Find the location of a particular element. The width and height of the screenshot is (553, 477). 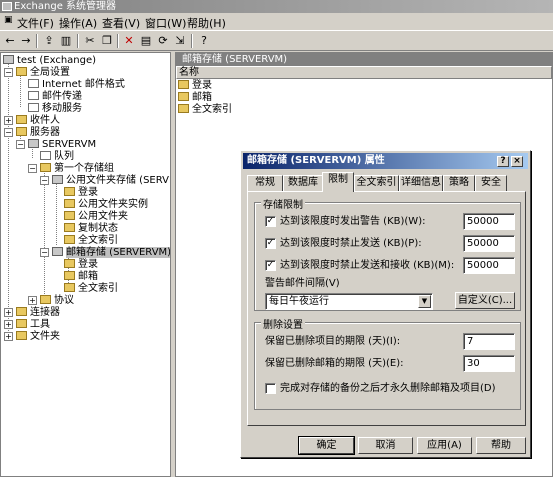

tab-details: 详细信息 is located at coordinates (421, 183).